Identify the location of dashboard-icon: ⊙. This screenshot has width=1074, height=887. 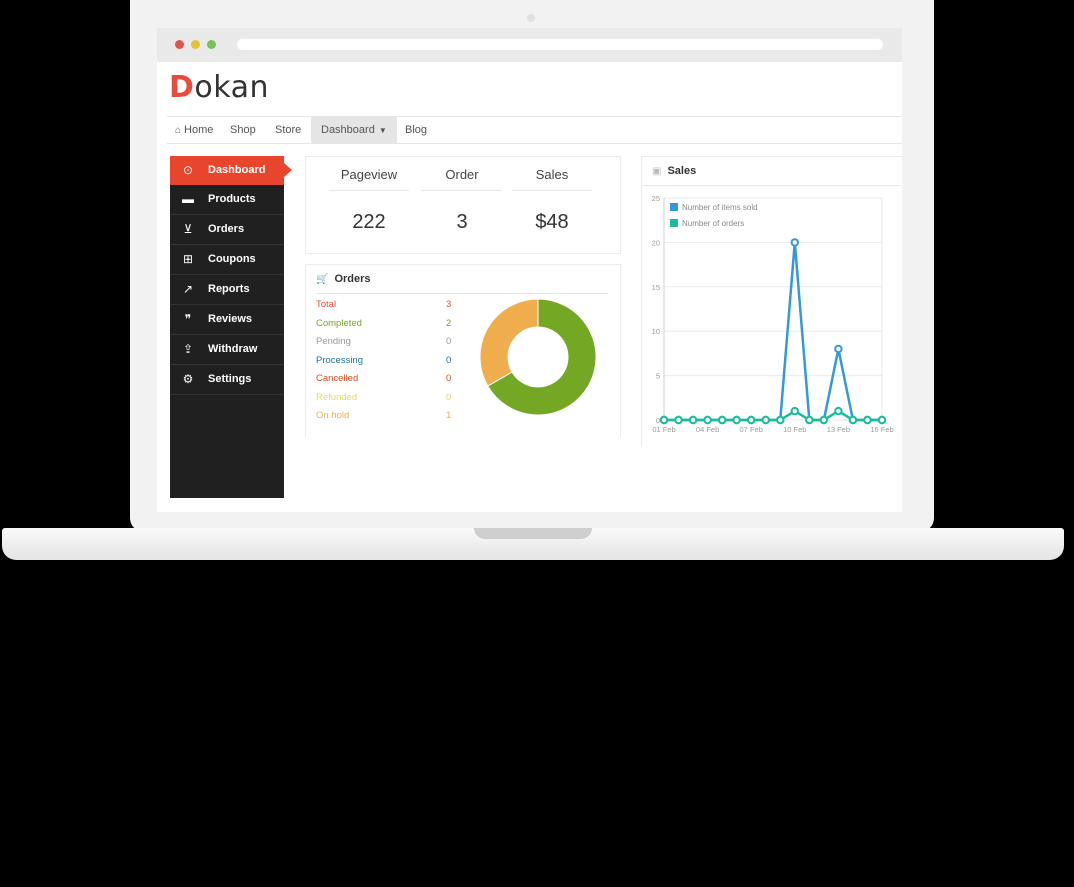
(188, 170).